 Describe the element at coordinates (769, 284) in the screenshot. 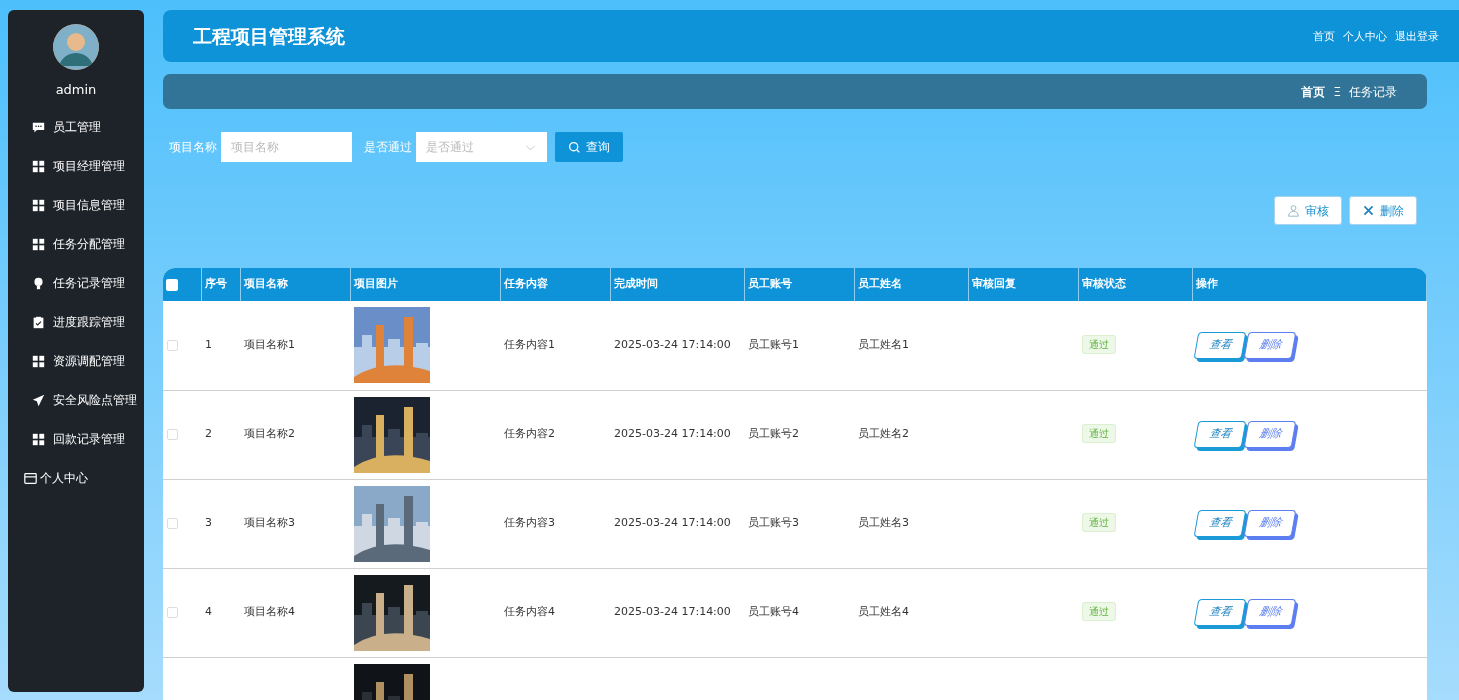

I see `column-header: 员工账号` at that location.